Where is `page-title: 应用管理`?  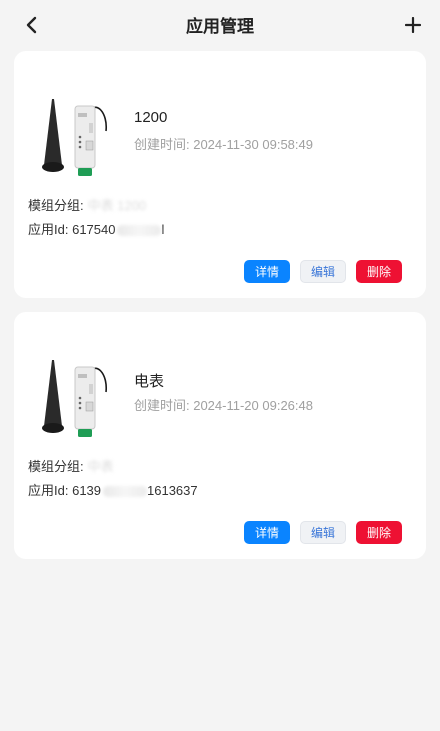 page-title: 应用管理 is located at coordinates (220, 26).